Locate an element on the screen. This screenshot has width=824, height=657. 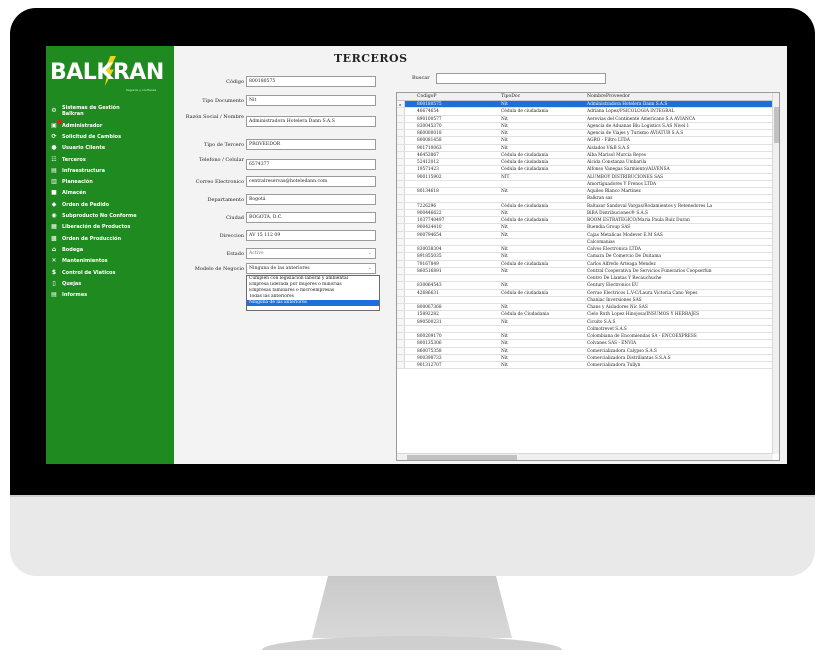
departamento-field: Bogotá is located at coordinates (311, 199).